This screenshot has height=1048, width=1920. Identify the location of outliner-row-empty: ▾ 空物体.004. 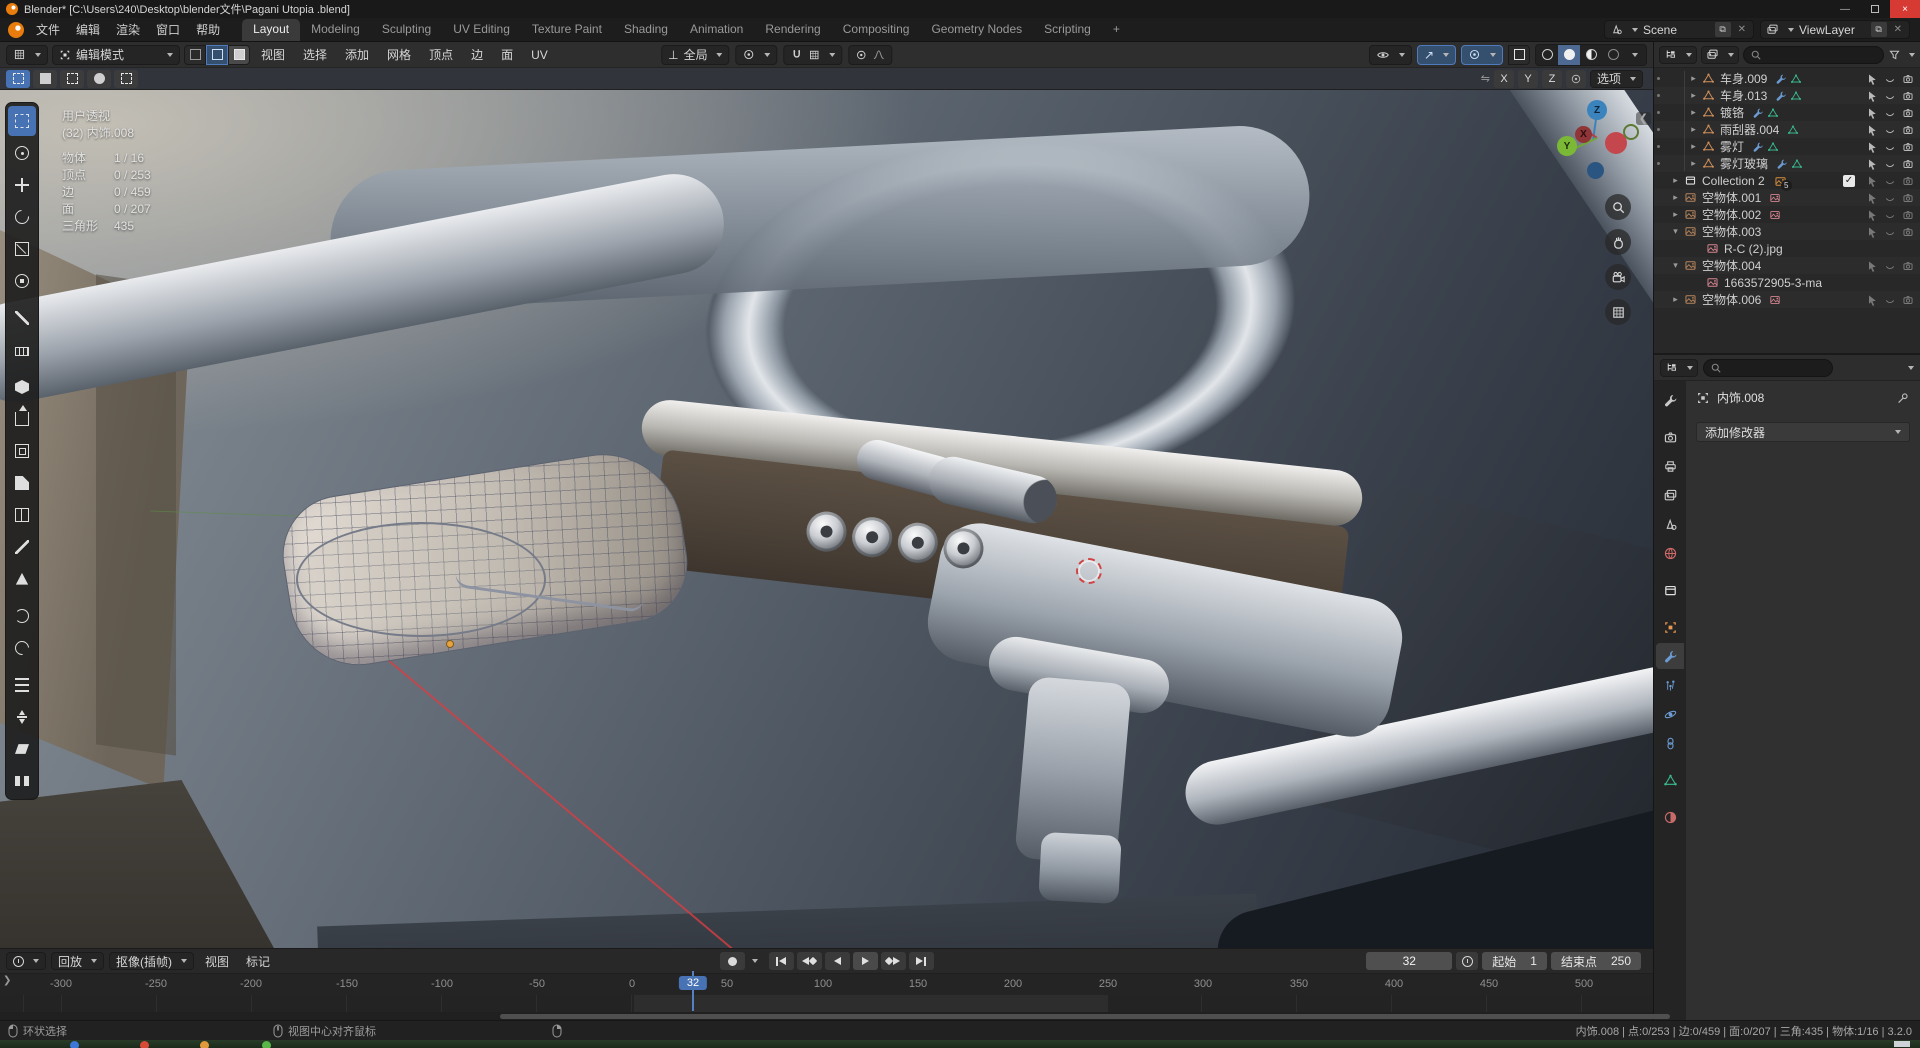
(1787, 265).